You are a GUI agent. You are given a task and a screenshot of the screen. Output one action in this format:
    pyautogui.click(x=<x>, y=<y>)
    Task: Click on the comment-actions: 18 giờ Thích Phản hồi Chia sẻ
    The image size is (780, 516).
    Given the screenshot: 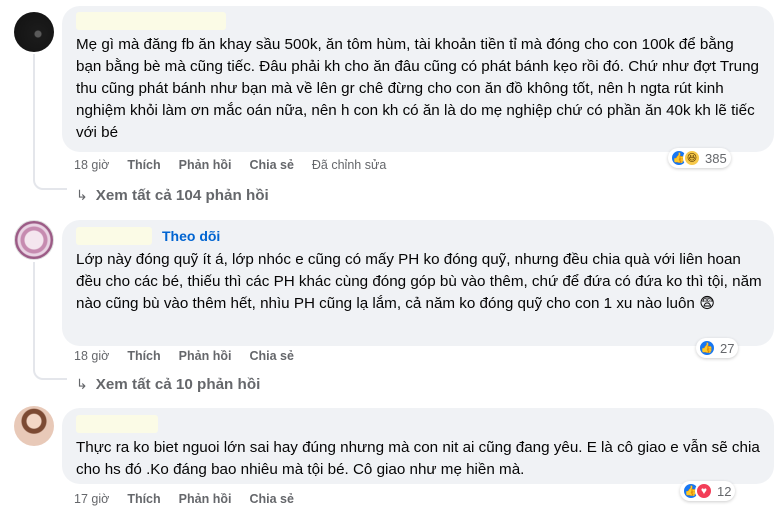 What is the action you would take?
    pyautogui.click(x=193, y=356)
    